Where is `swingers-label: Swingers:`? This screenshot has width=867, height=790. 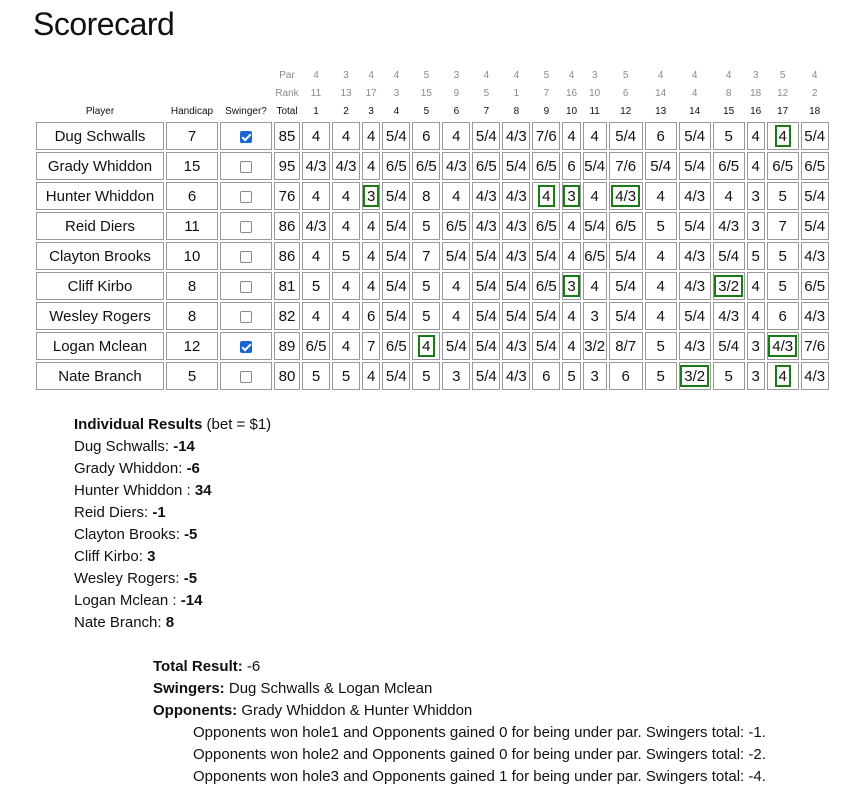 swingers-label: Swingers: is located at coordinates (189, 688).